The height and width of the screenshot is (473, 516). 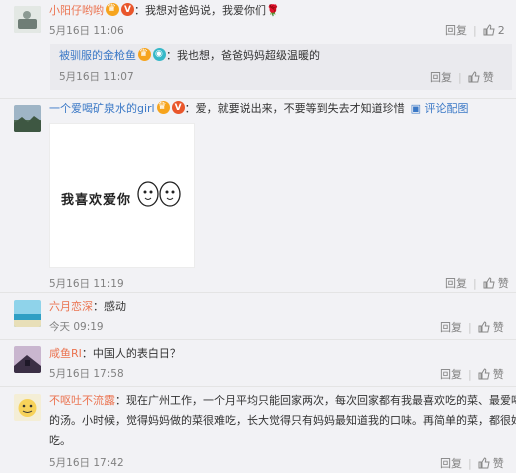 What do you see at coordinates (65, 353) in the screenshot?
I see `commenter-name: 咸鱼RI` at bounding box center [65, 353].